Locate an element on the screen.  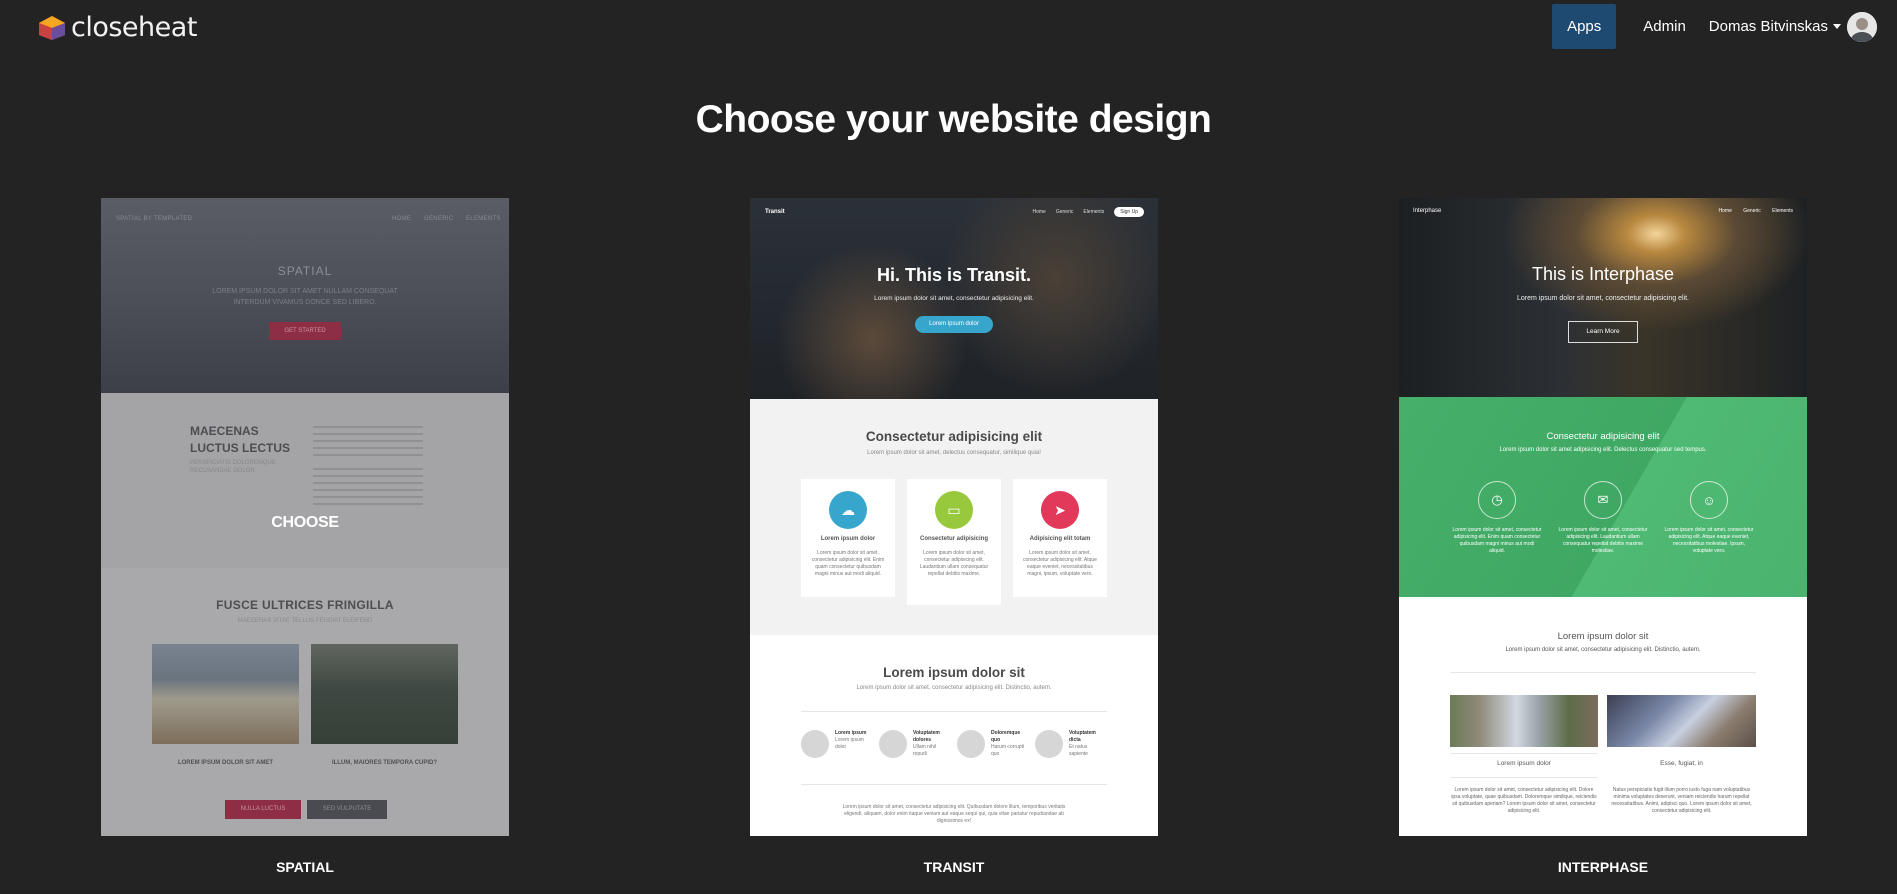
chat-glyph: ✉ is located at coordinates (1603, 499).